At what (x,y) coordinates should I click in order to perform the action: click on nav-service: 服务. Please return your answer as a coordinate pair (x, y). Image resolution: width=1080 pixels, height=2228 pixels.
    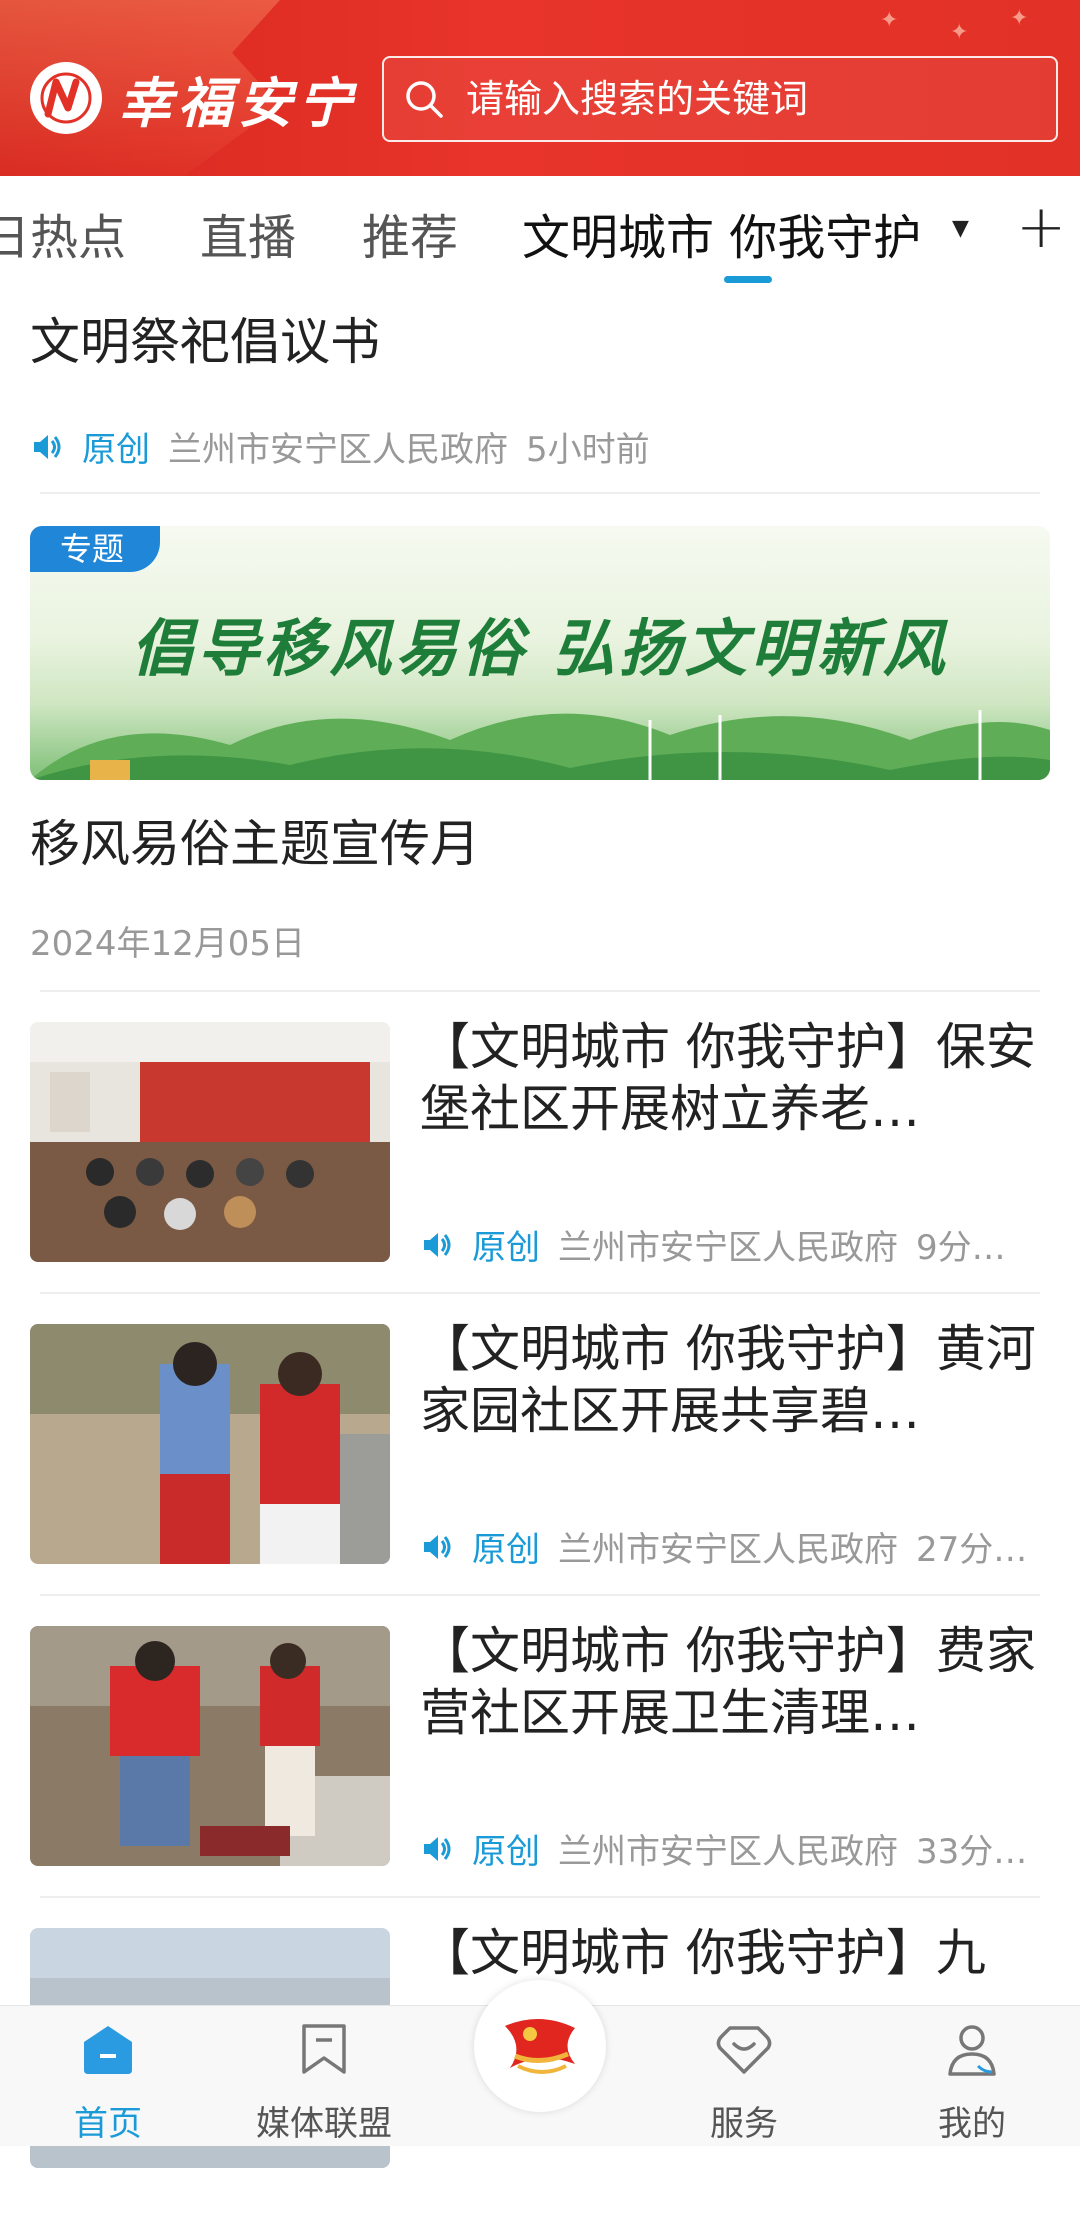
    Looking at the image, I should click on (744, 2083).